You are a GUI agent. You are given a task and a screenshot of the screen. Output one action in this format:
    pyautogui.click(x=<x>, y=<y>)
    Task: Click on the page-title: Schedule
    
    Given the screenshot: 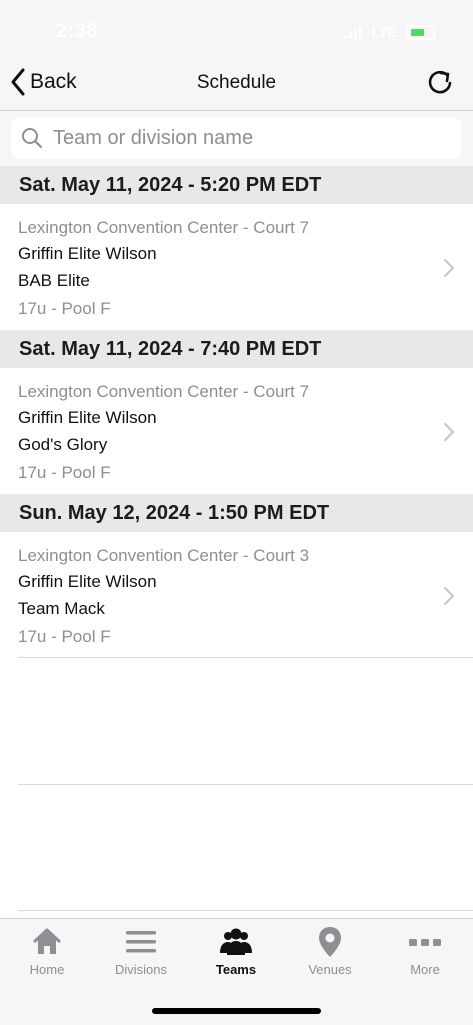 What is the action you would take?
    pyautogui.click(x=236, y=82)
    